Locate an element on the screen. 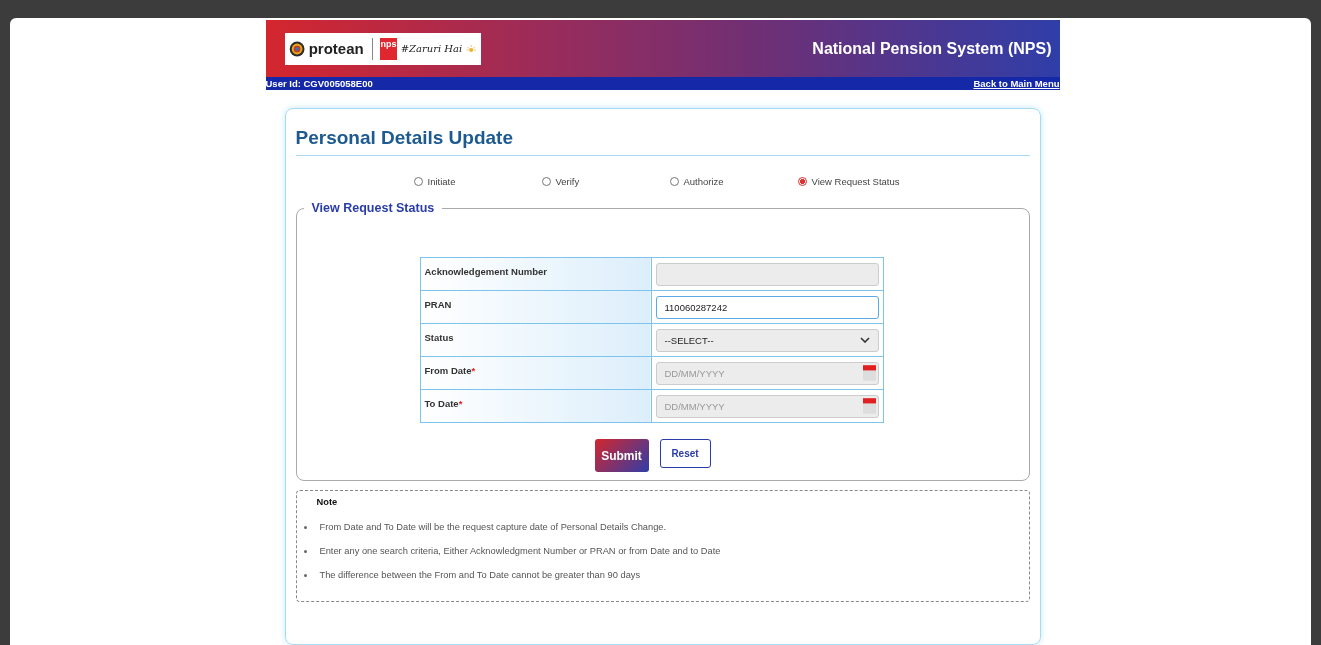  field-label: To Date* is located at coordinates (535, 406).